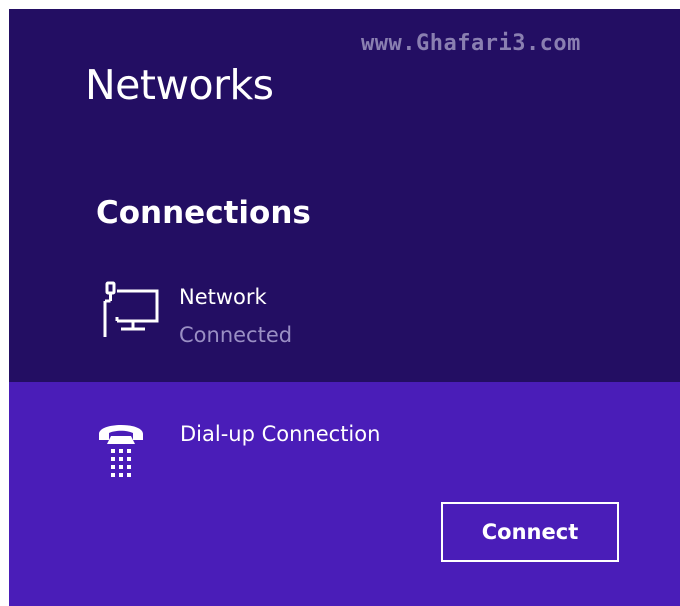 The image size is (680, 606). Describe the element at coordinates (236, 335) in the screenshot. I see `network-status: Connected` at that location.